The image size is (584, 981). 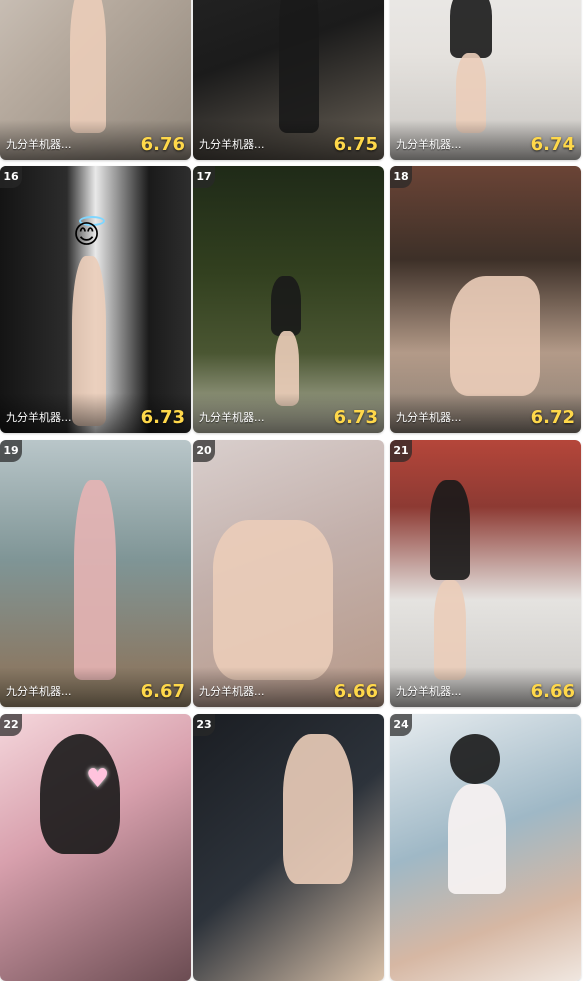 What do you see at coordinates (401, 177) in the screenshot?
I see `rank-badge: 18` at bounding box center [401, 177].